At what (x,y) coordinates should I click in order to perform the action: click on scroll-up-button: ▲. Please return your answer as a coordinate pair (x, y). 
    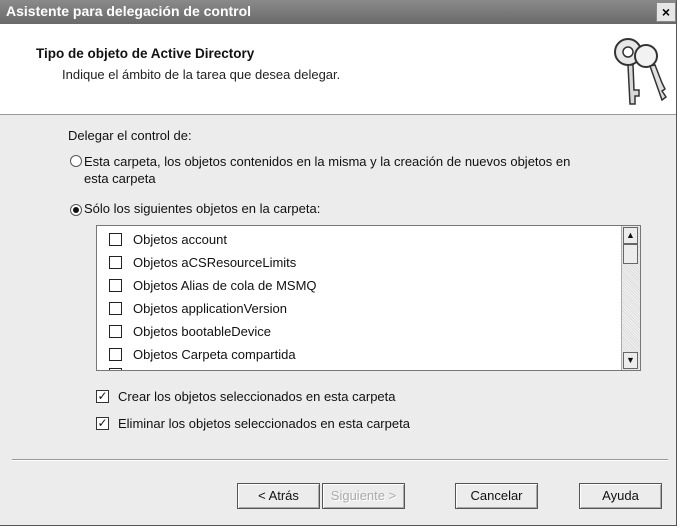
    Looking at the image, I should click on (630, 235).